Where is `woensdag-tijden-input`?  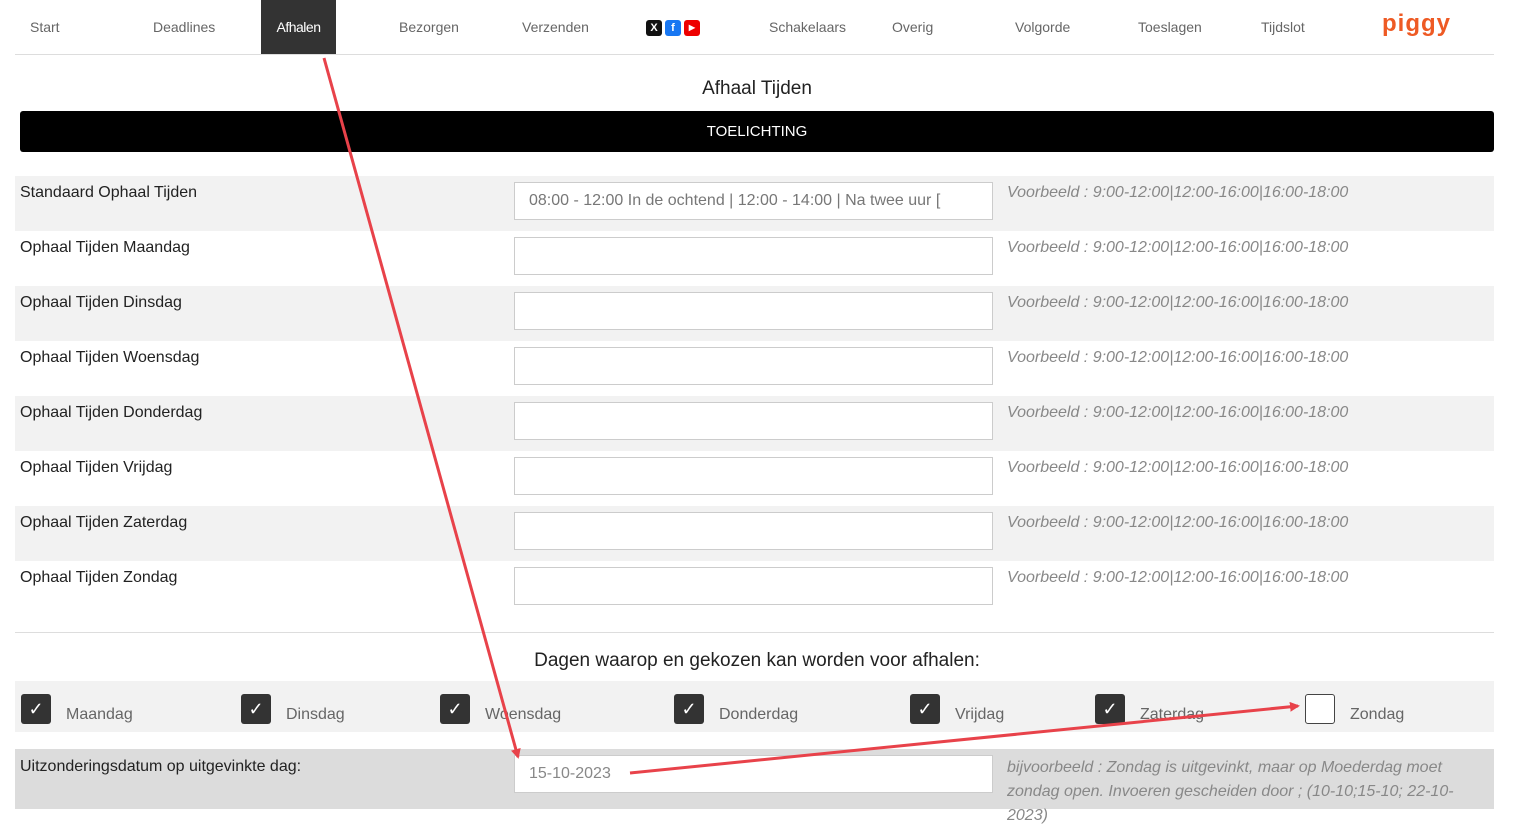
woensdag-tijden-input is located at coordinates (753, 366).